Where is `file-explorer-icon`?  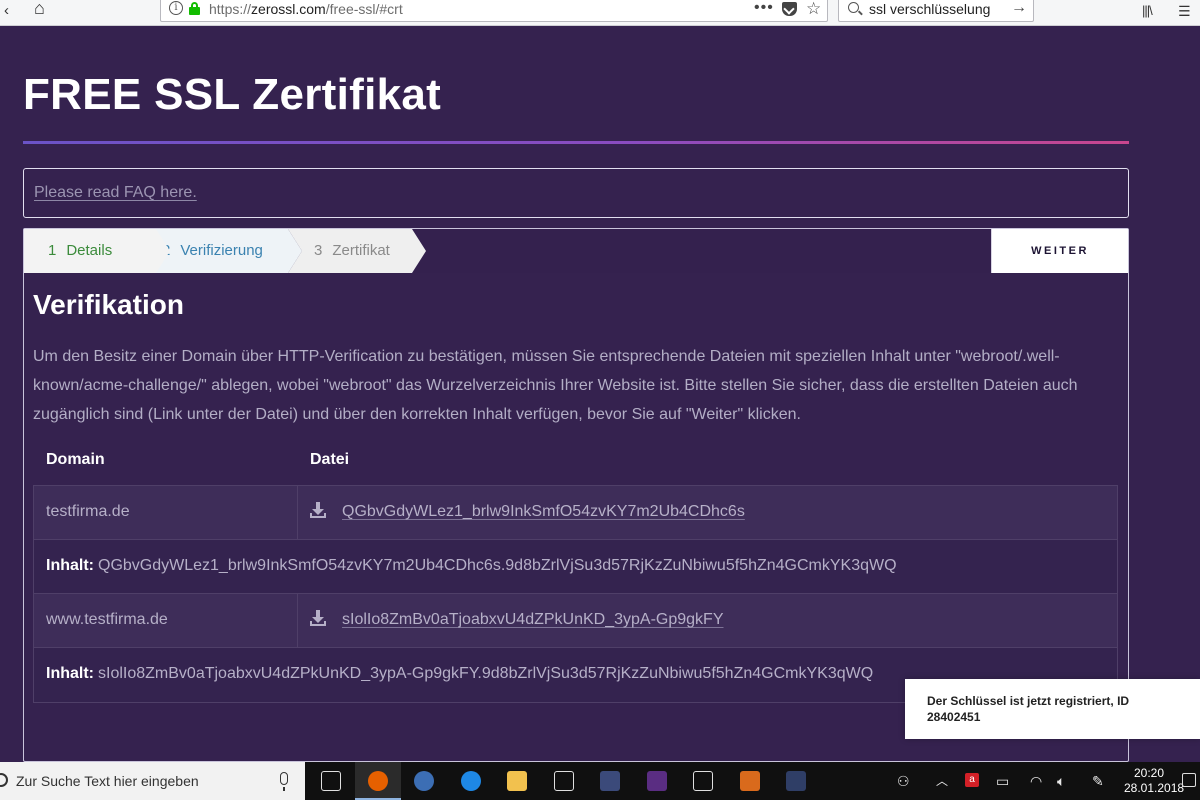 file-explorer-icon is located at coordinates (517, 781).